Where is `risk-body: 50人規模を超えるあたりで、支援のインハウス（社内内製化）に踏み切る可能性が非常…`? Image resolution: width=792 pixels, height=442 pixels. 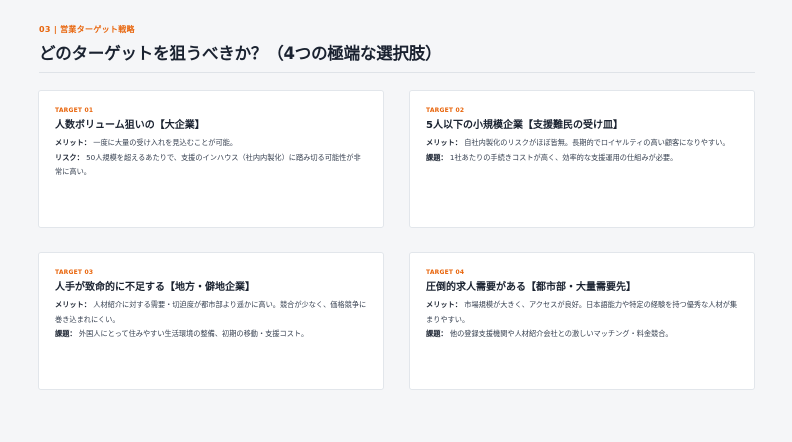 risk-body: 50人規模を超えるあたりで、支援のインハウス（社内内製化）に踏み切る可能性が非常… is located at coordinates (208, 164).